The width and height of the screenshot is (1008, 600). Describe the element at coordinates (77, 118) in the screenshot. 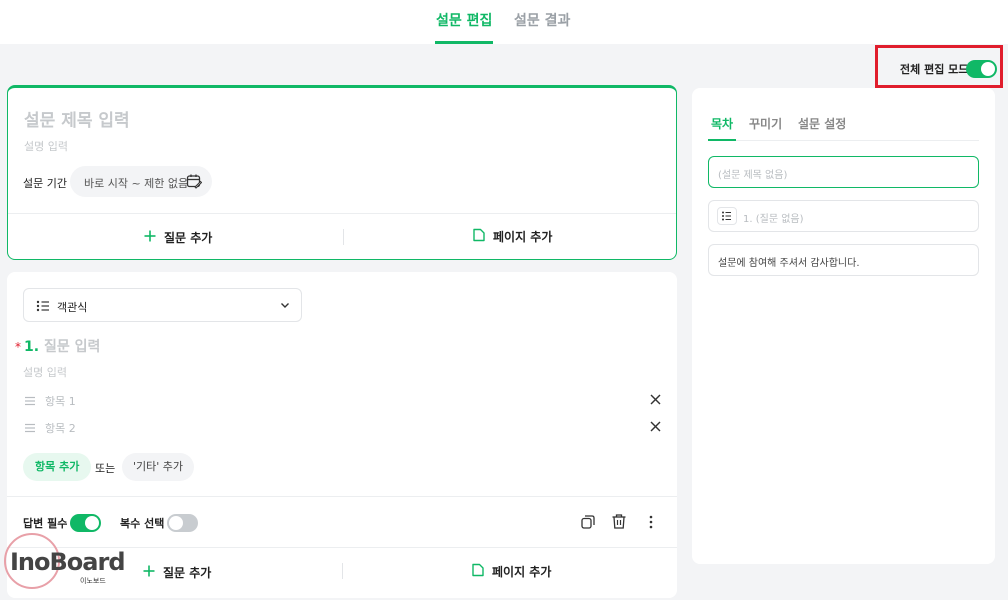

I see `survey-title-input: 설문 제목 입력` at that location.